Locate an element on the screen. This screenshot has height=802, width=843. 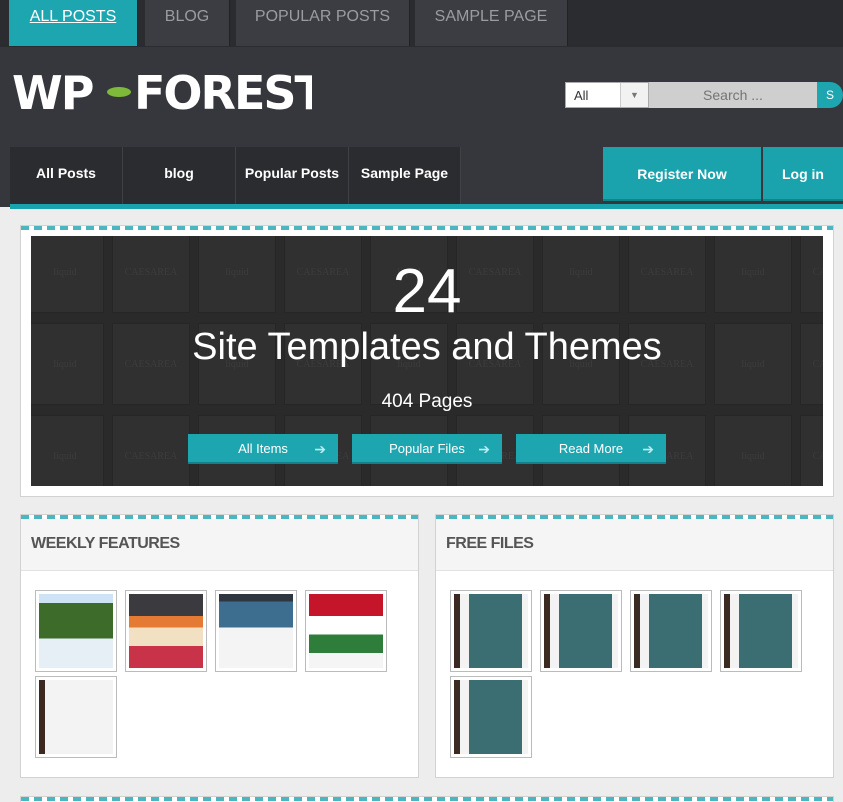
all-items-button: All Items ➔ is located at coordinates (263, 449).